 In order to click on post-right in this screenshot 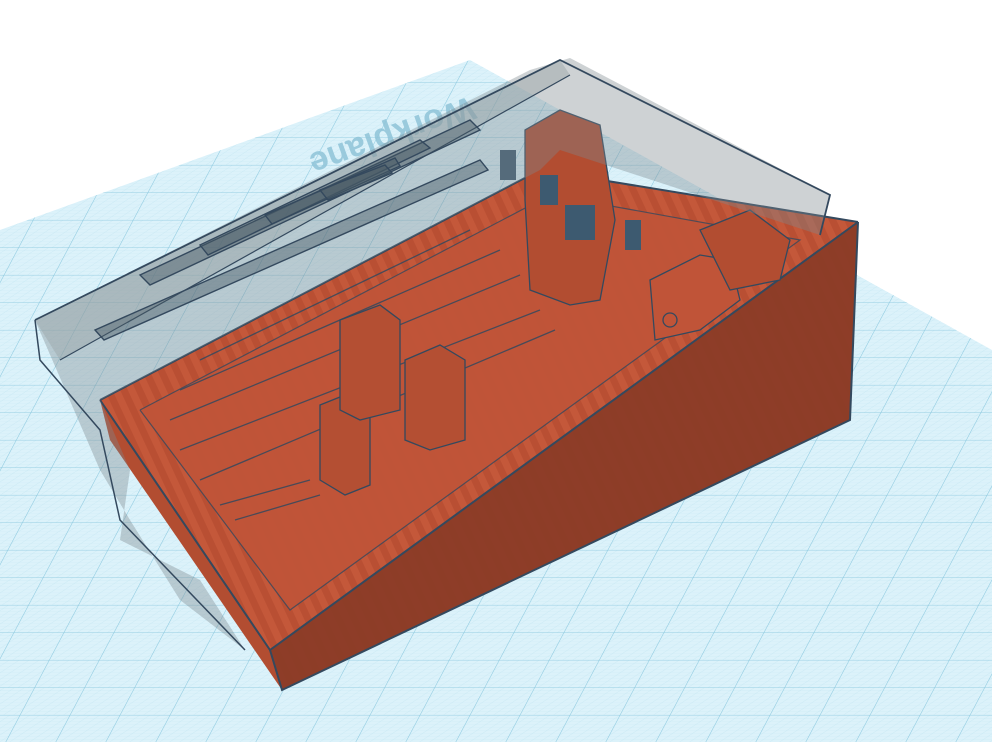, I will do `click(435, 397)`.